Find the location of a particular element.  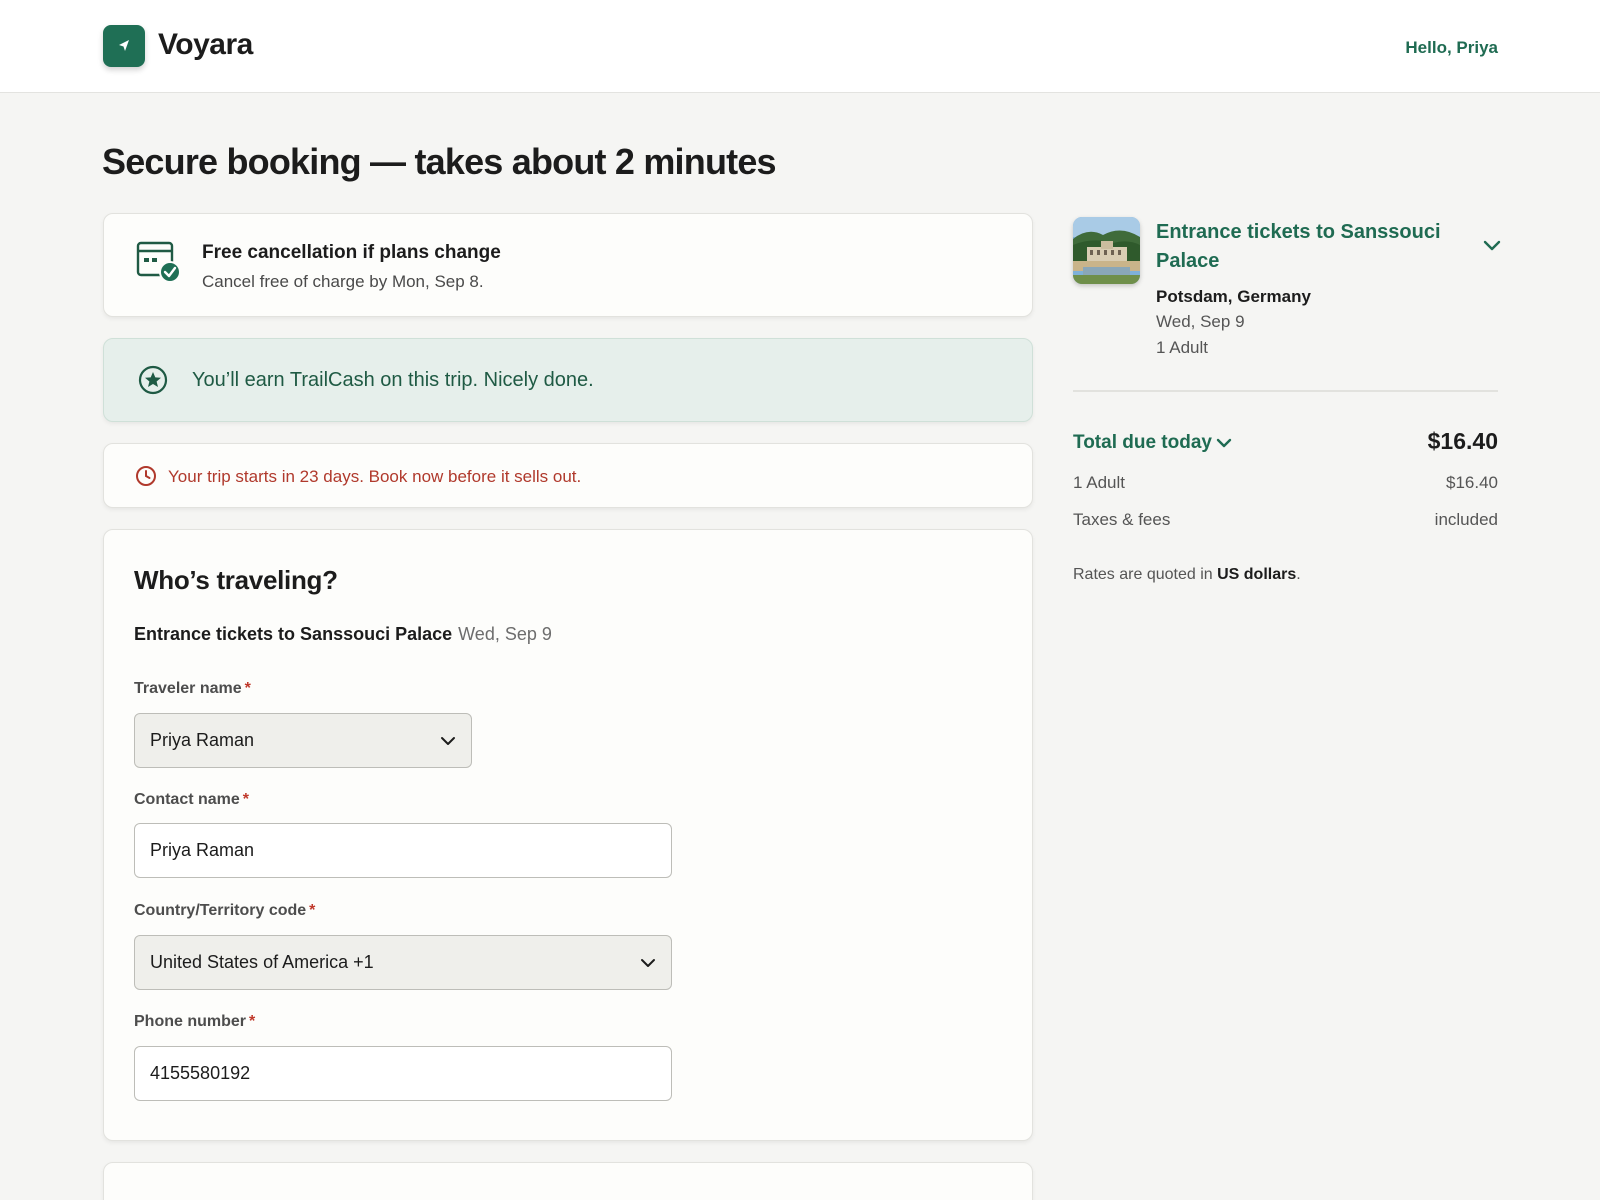

account-greeting-link: Hello, Priya is located at coordinates (1451, 48).